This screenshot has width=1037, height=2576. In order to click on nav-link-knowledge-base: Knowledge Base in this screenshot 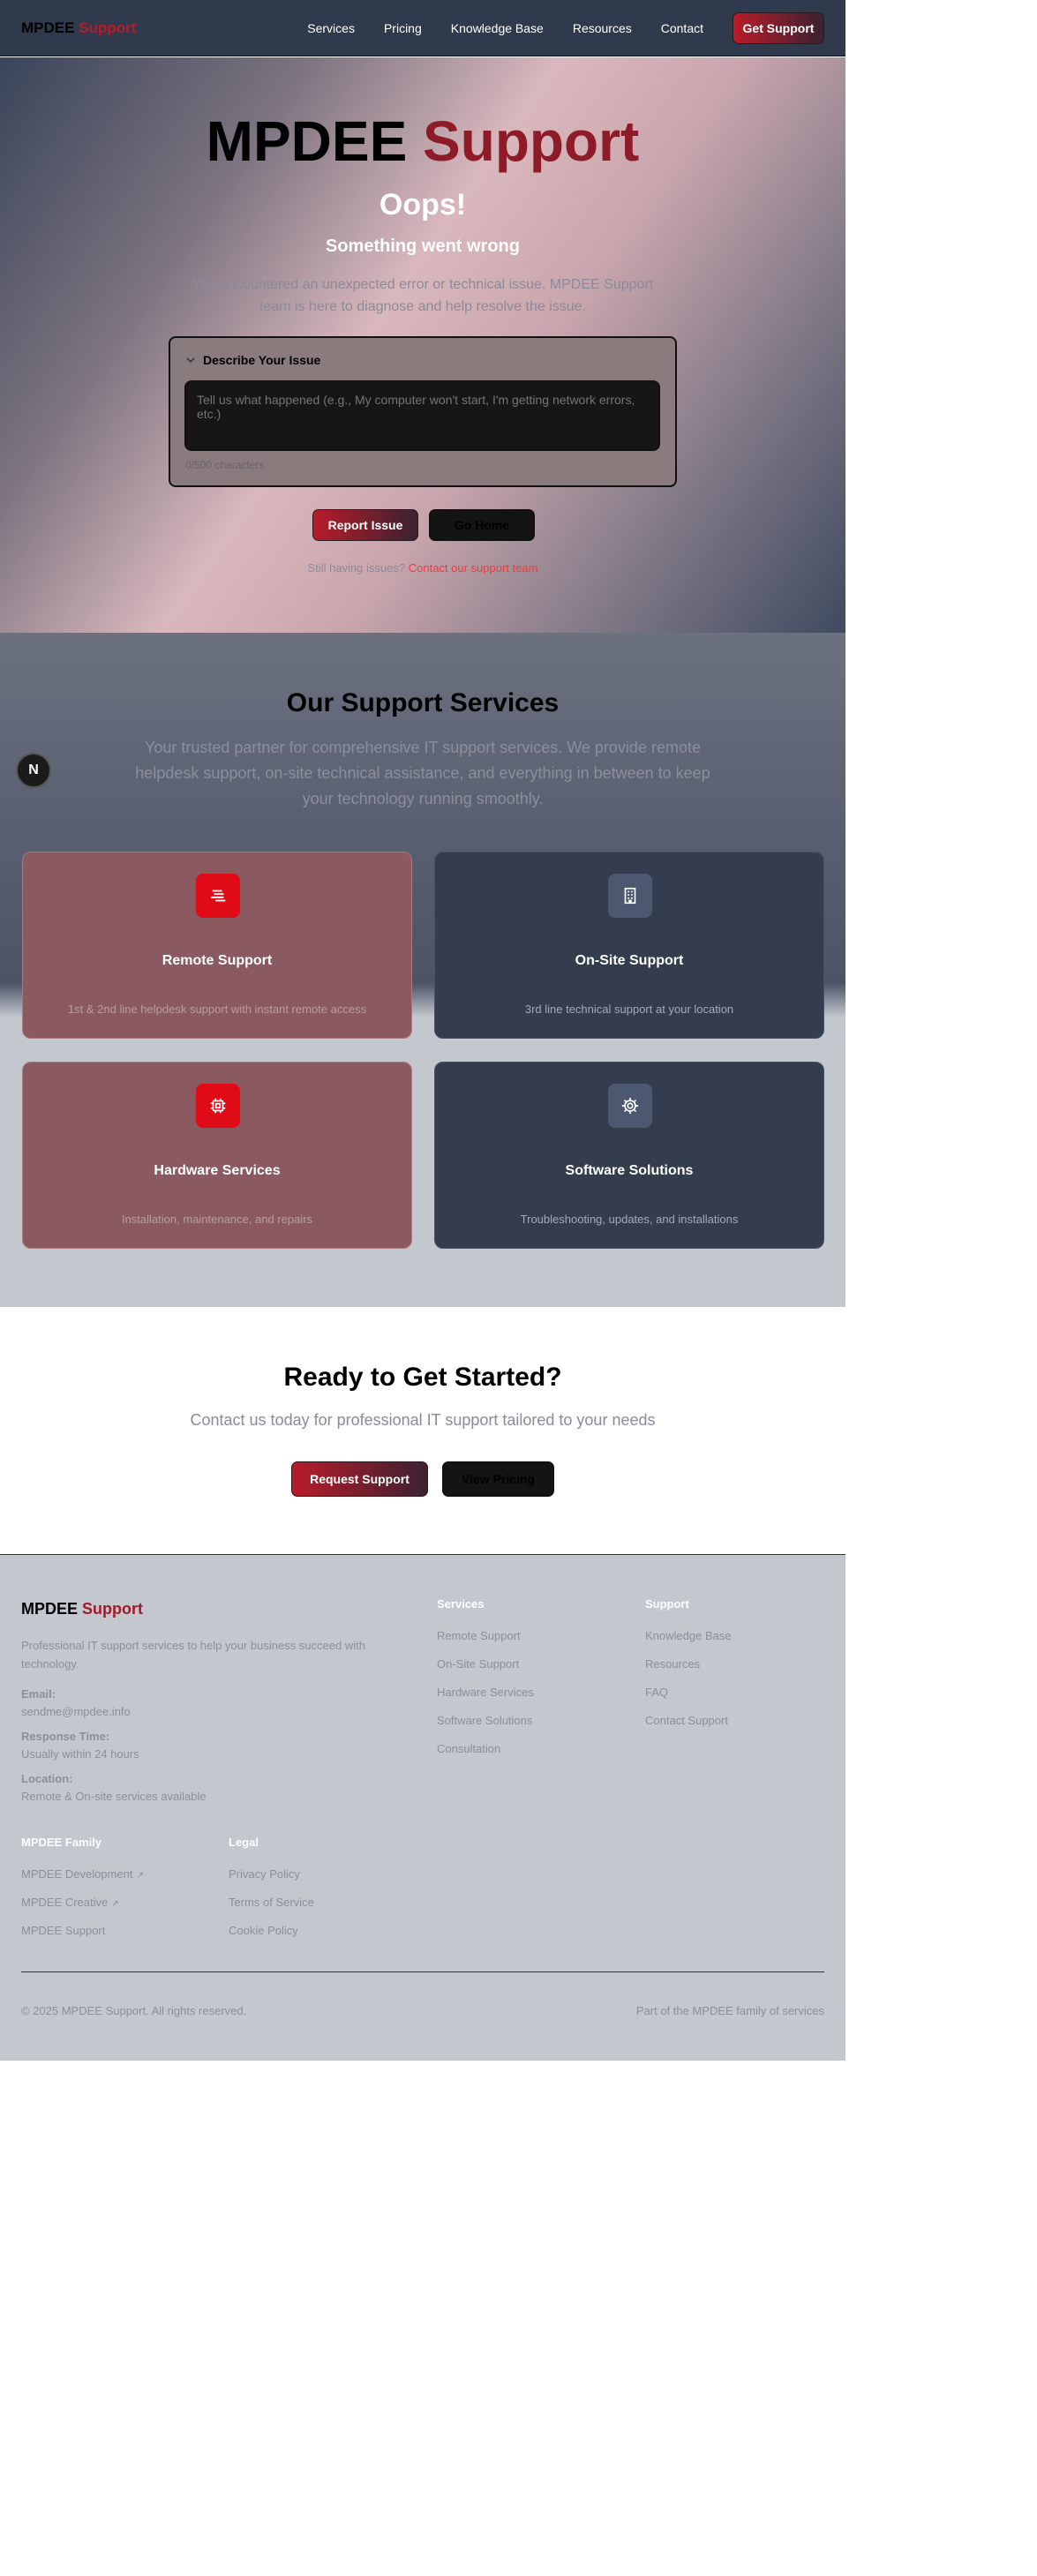, I will do `click(497, 28)`.